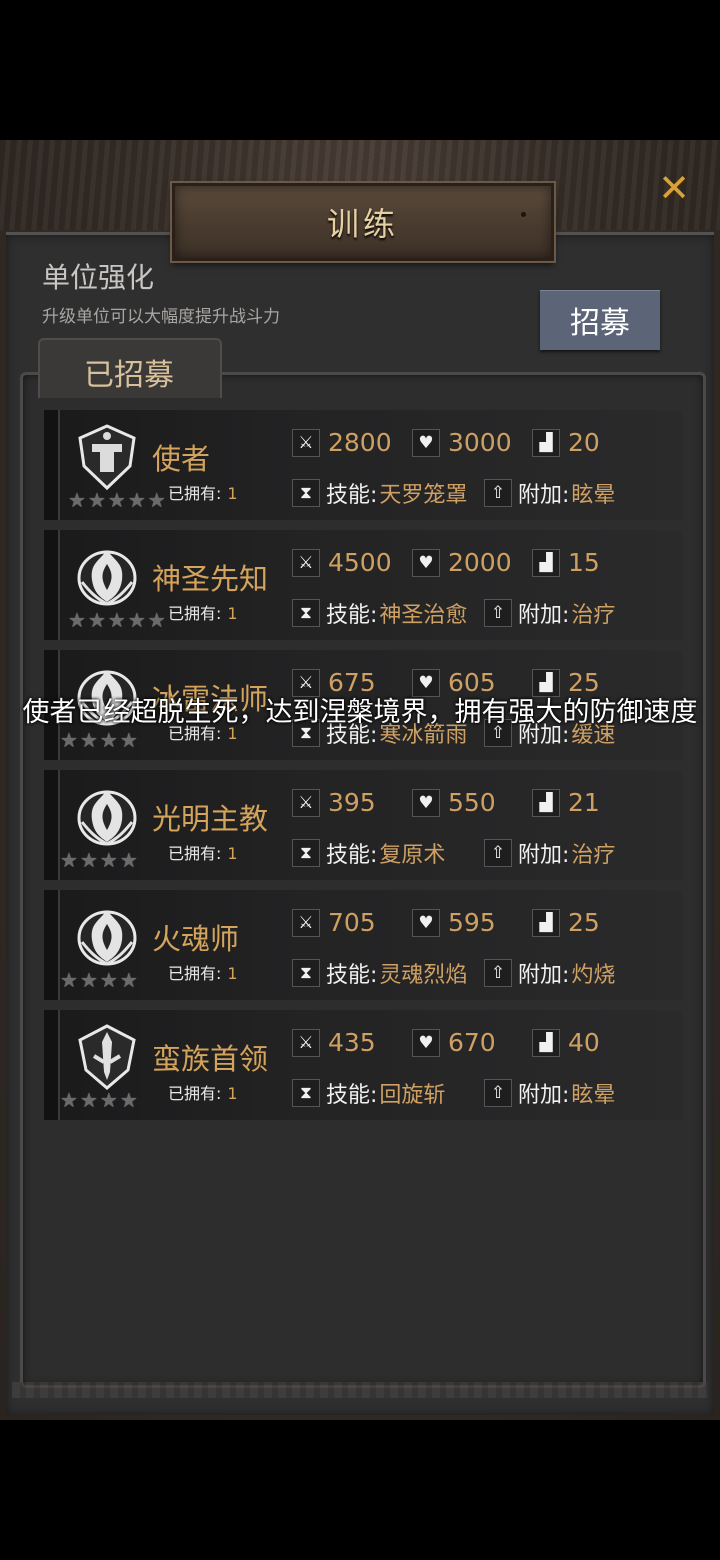  I want to click on skill-info: ⧗ 技能: 回旋斩, so click(368, 1093).